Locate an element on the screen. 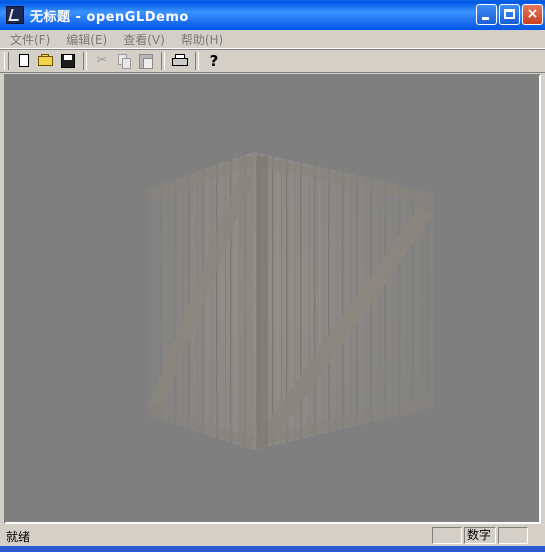 This screenshot has height=552, width=545. scissors-icon: ✂ is located at coordinates (102, 60).